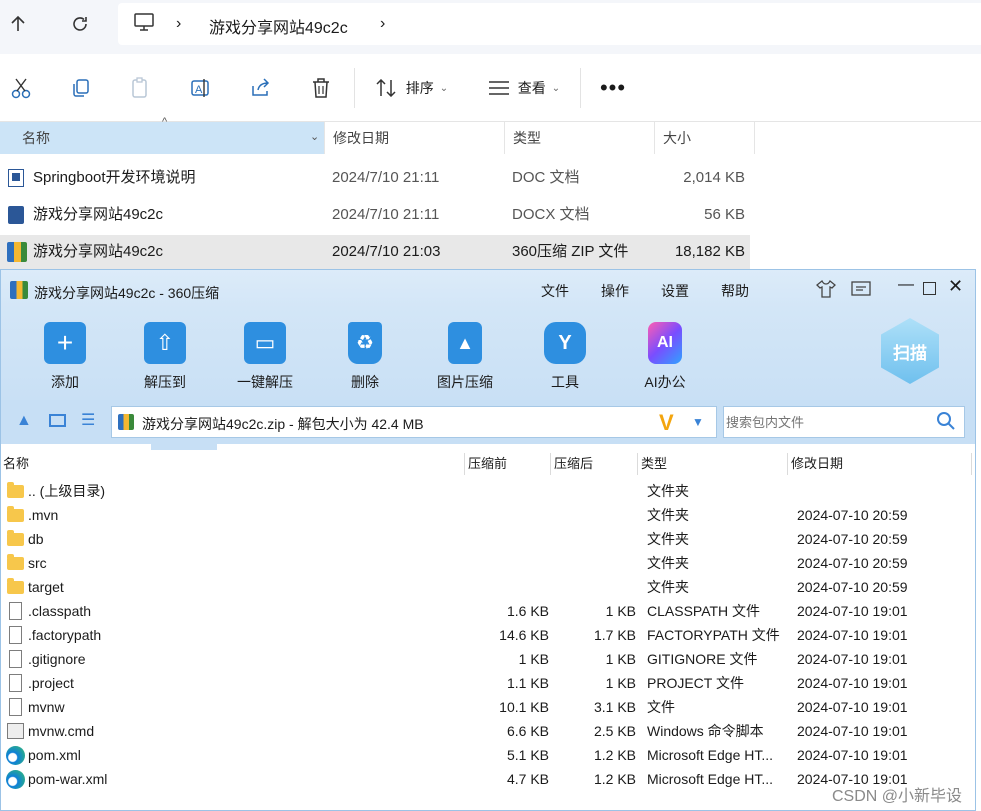  What do you see at coordinates (906, 285) in the screenshot?
I see `minimize-icon: —` at bounding box center [906, 285].